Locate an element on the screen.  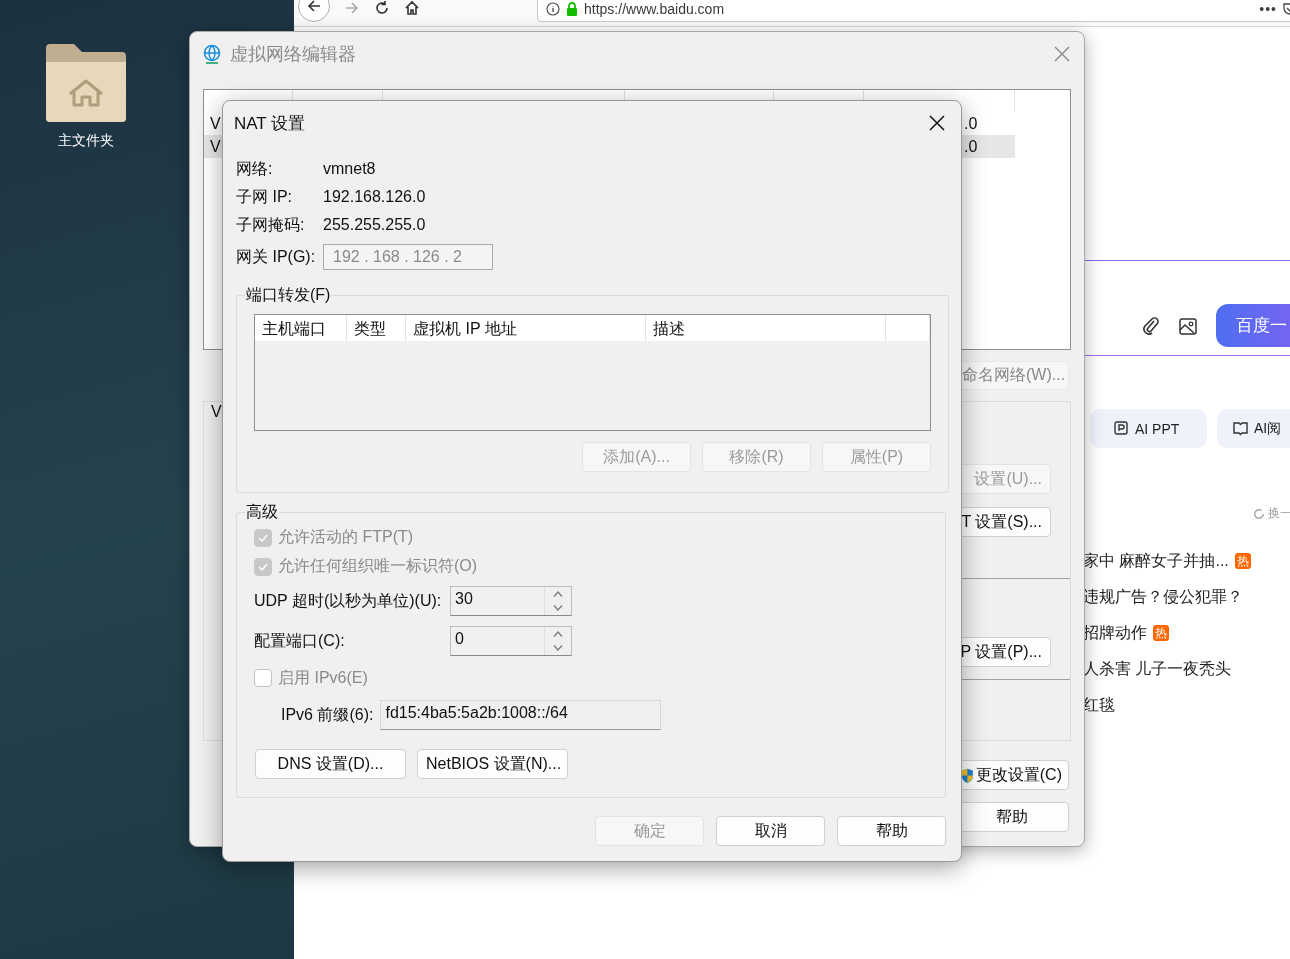
field-value: 192.168.126.0 is located at coordinates (374, 197).